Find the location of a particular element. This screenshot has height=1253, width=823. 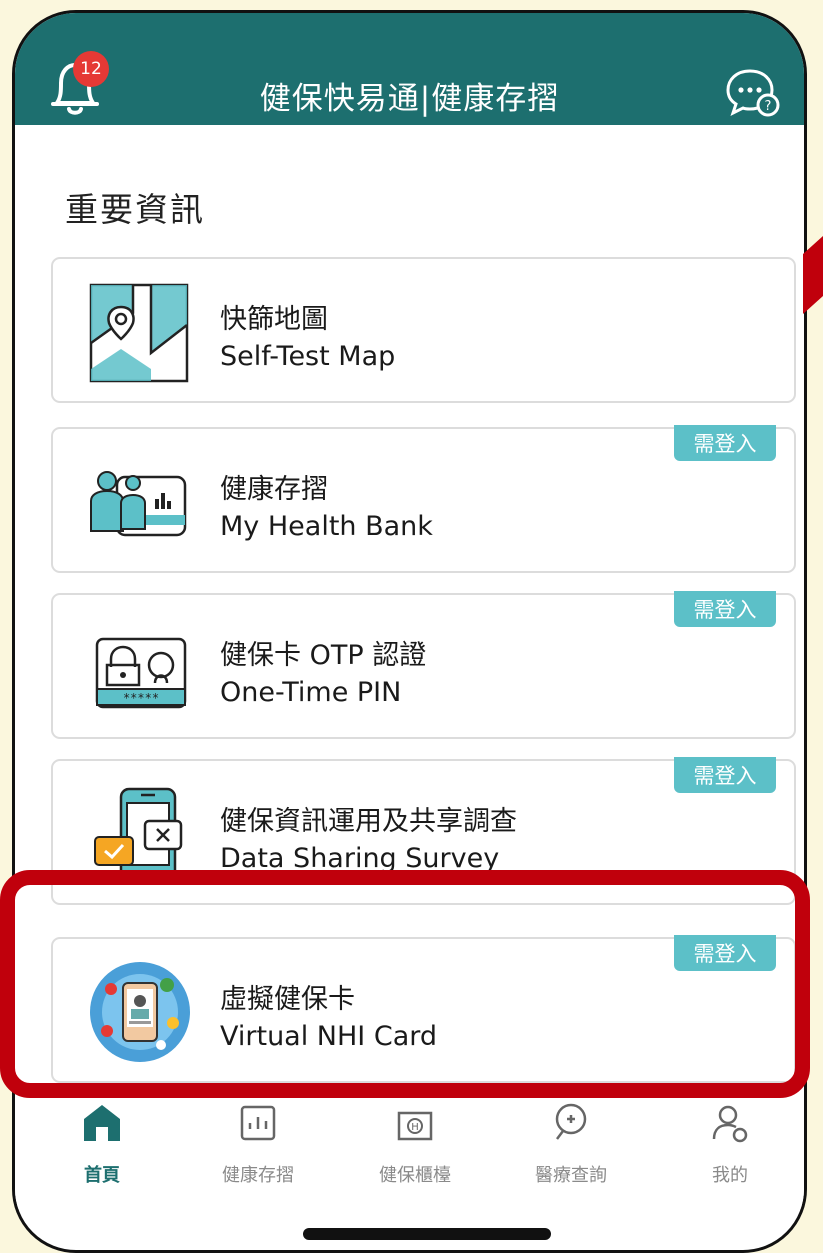

card-title-en: One-Time PIN is located at coordinates (311, 692).